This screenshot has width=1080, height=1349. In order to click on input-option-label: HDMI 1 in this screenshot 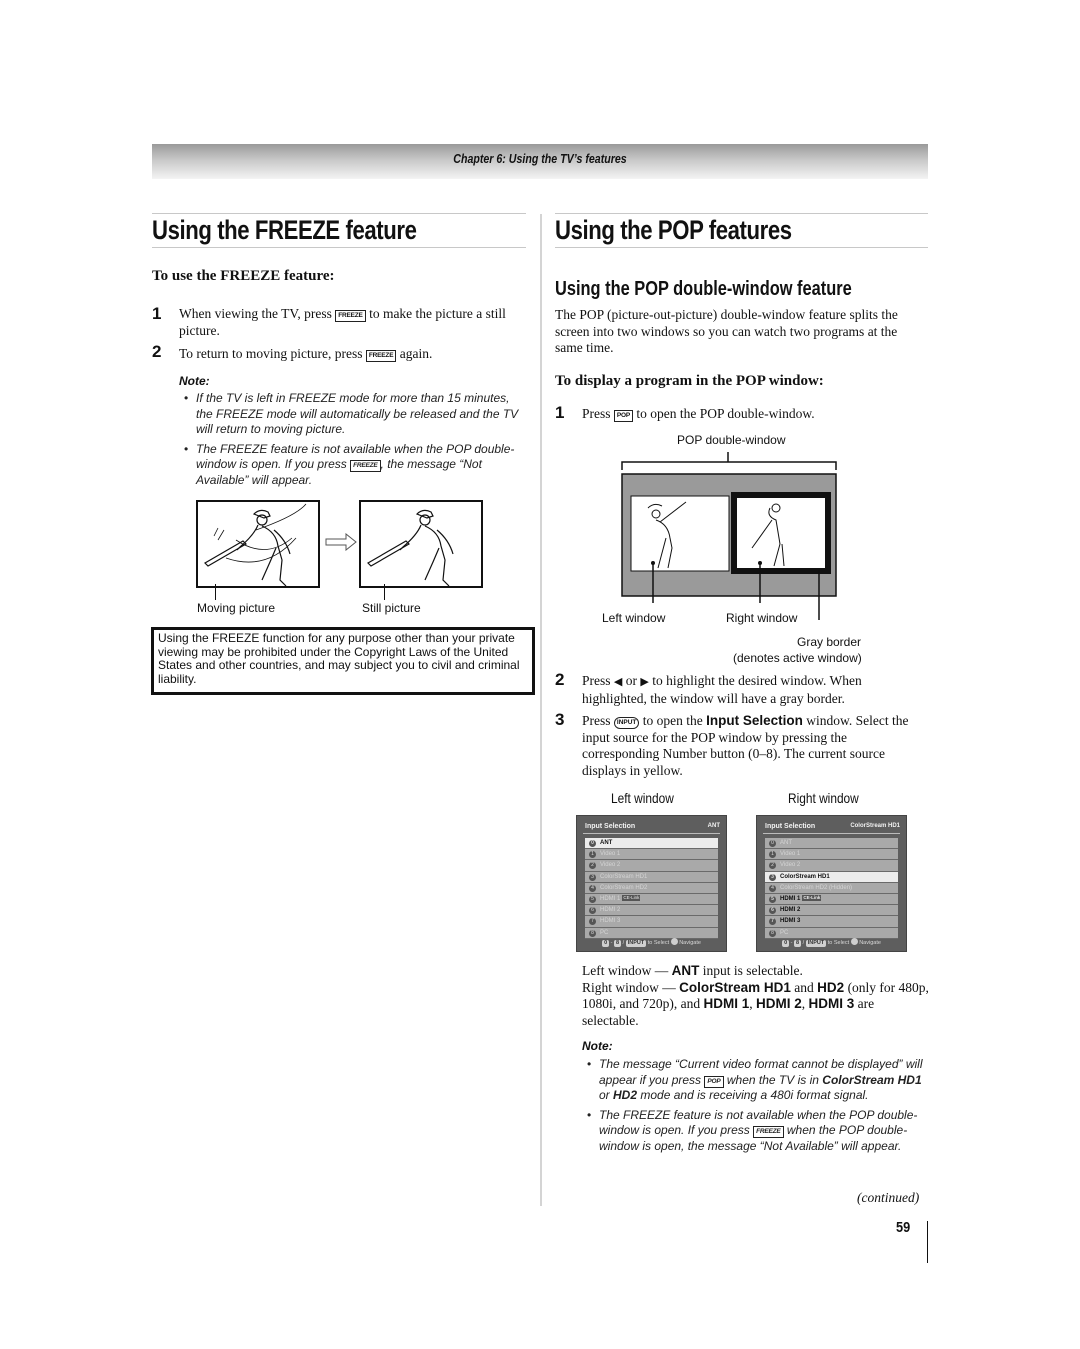, I will do `click(610, 898)`.